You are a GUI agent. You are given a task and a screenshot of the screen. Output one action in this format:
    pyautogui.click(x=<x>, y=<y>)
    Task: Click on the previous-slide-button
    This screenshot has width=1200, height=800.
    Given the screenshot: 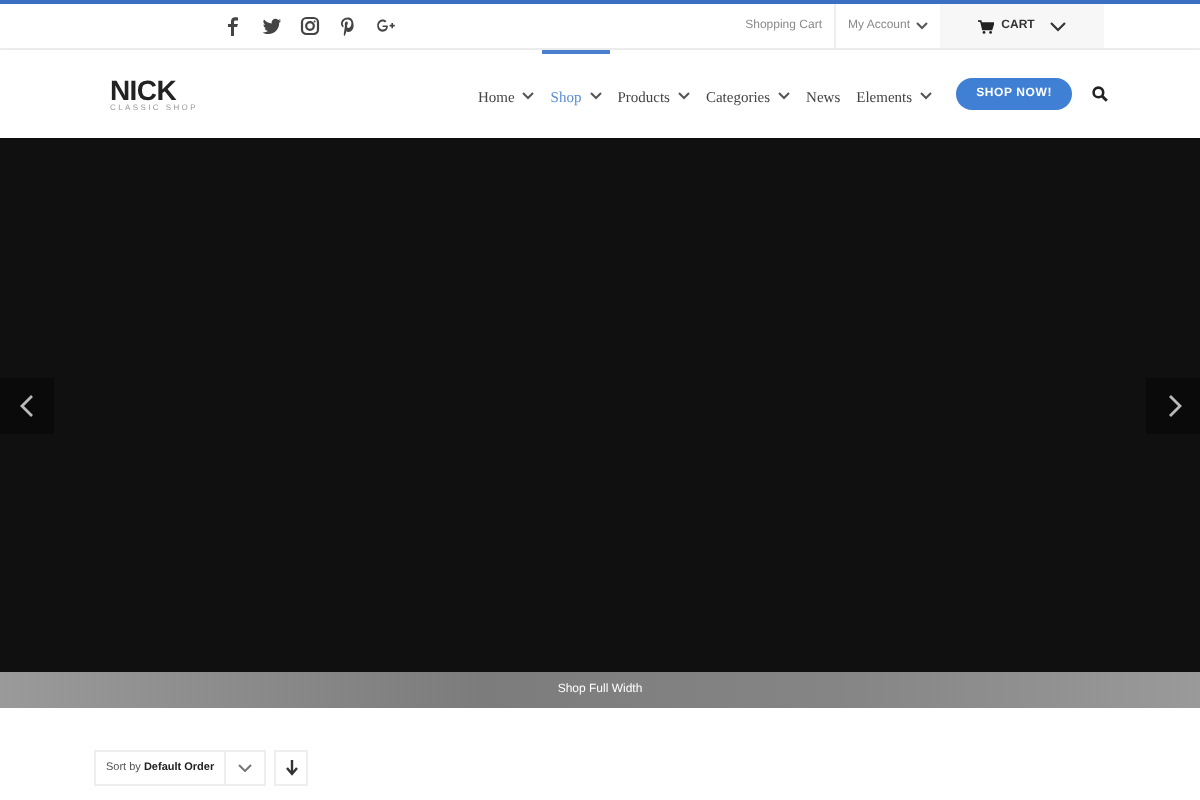 What is the action you would take?
    pyautogui.click(x=27, y=405)
    